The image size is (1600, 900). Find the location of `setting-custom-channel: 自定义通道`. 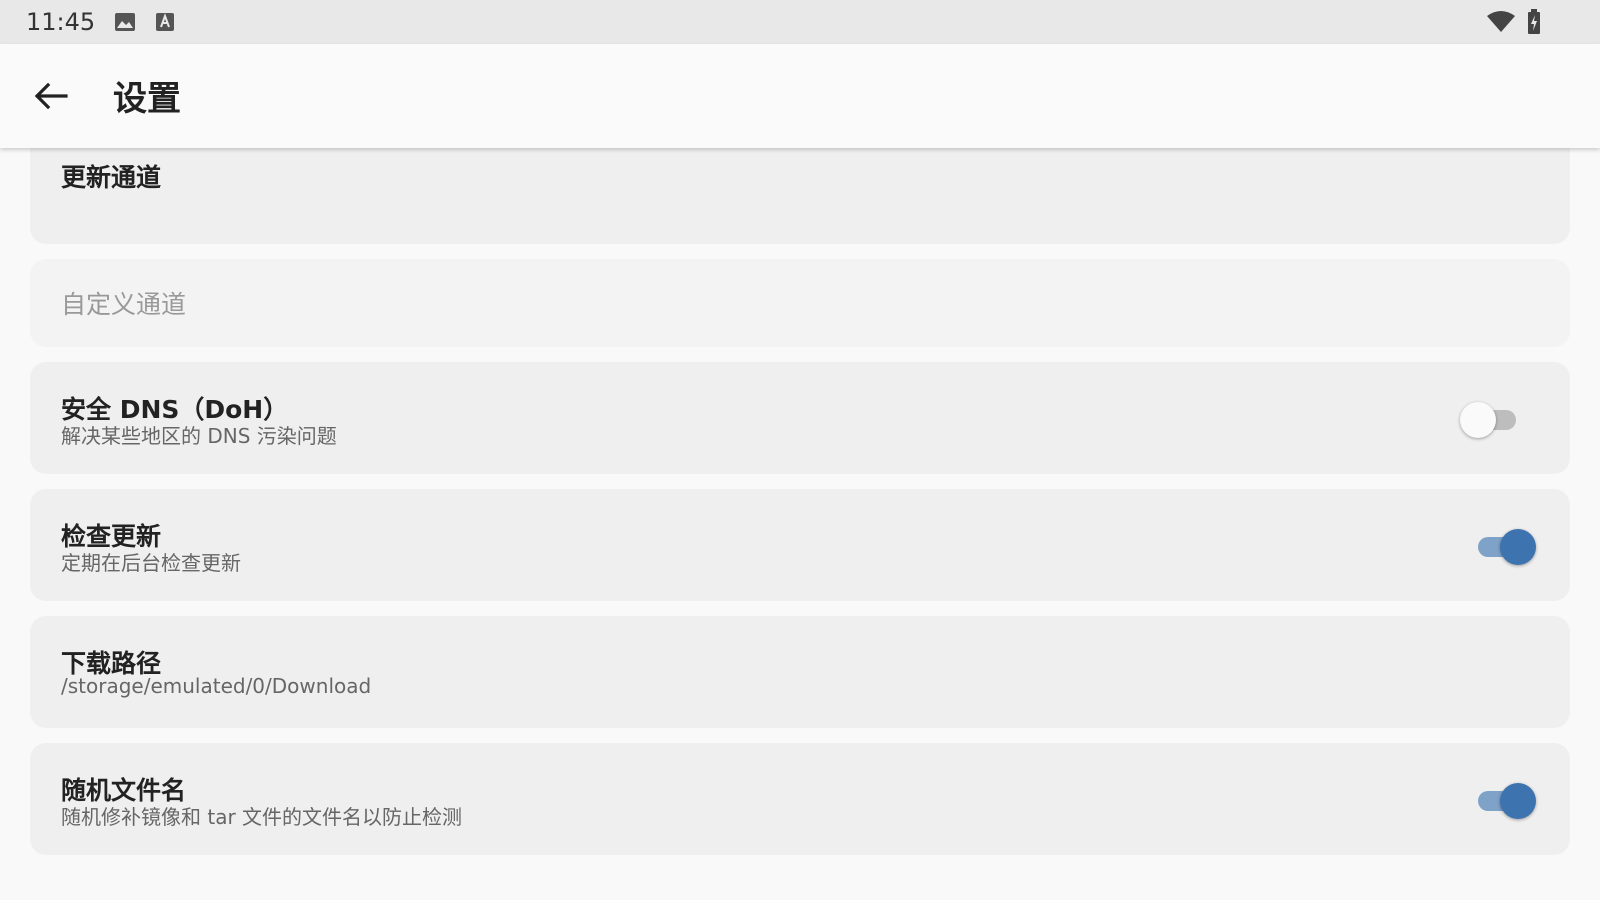

setting-custom-channel: 自定义通道 is located at coordinates (800, 303).